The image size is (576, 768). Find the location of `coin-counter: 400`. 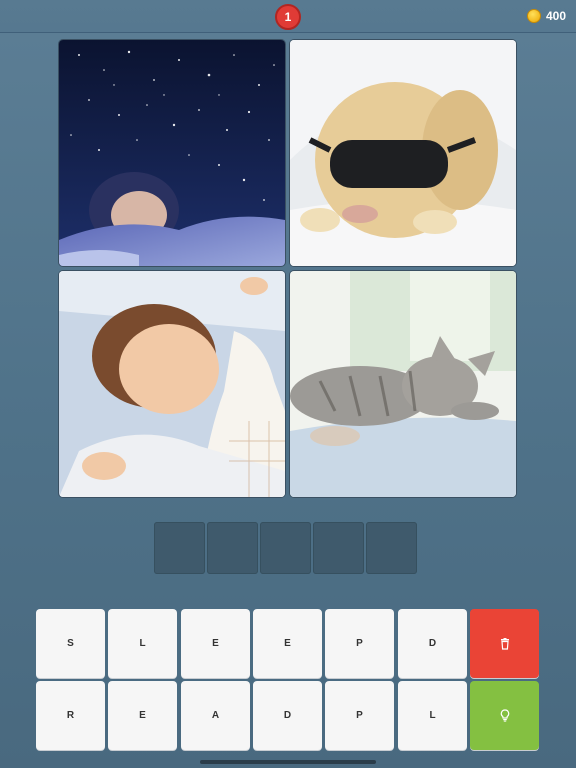

coin-counter: 400 is located at coordinates (546, 16).